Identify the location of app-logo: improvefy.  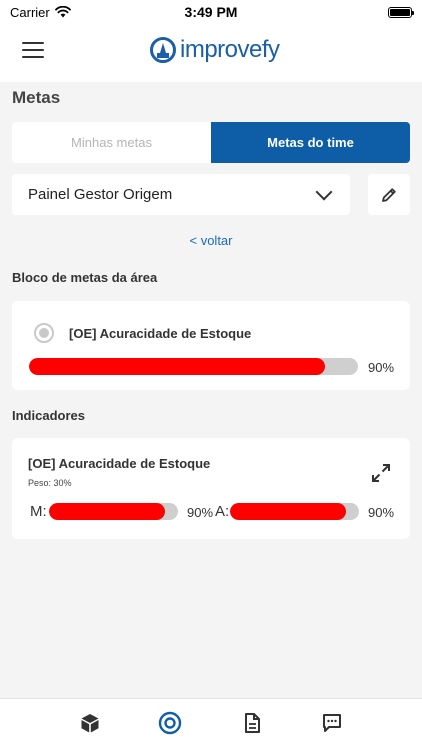
(215, 50).